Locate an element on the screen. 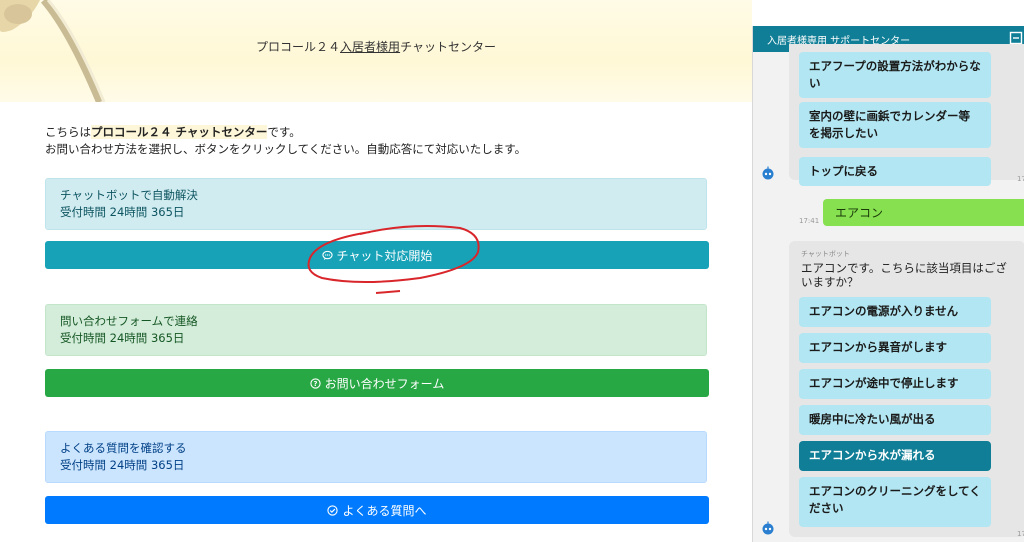 This screenshot has width=1024, height=542. chat-option: エアコンの電源が入りません is located at coordinates (895, 312).